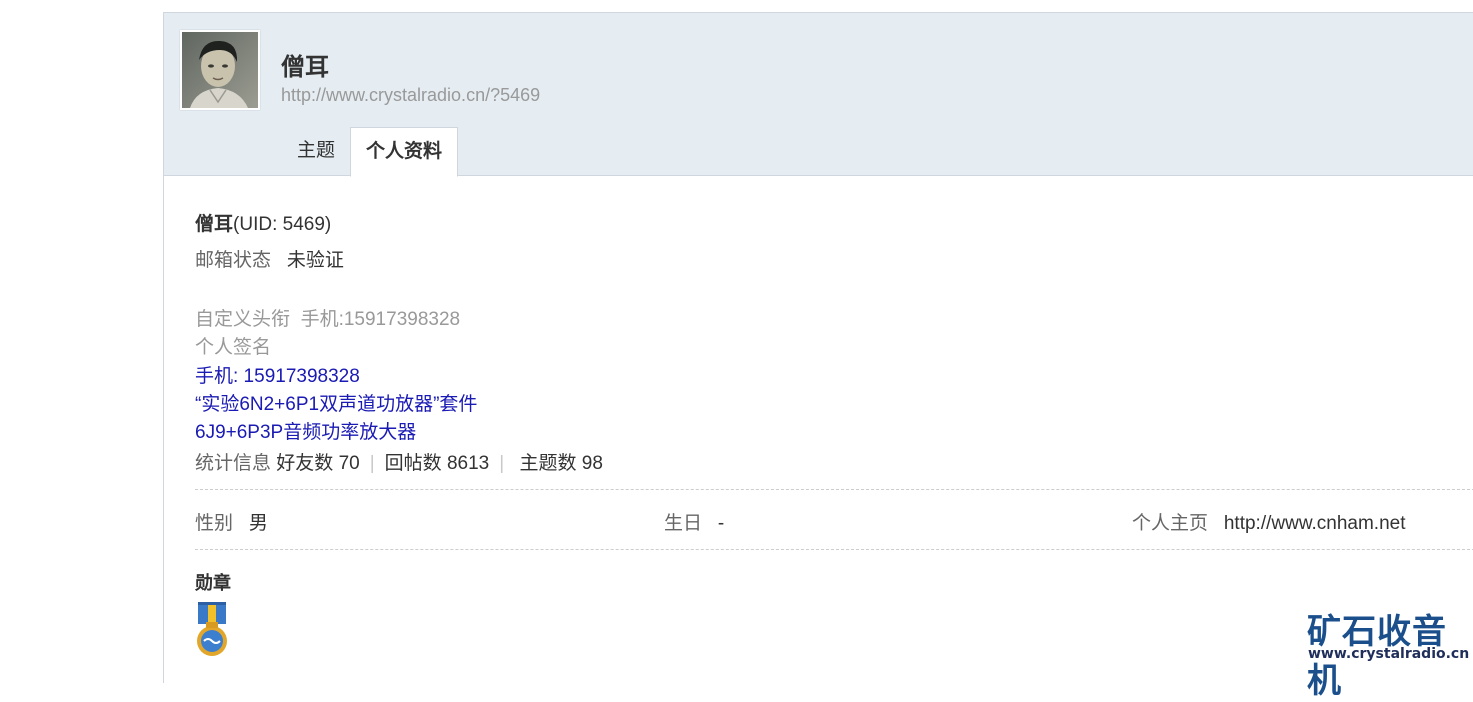  What do you see at coordinates (560, 463) in the screenshot?
I see `stat-topics: 主题数 98` at bounding box center [560, 463].